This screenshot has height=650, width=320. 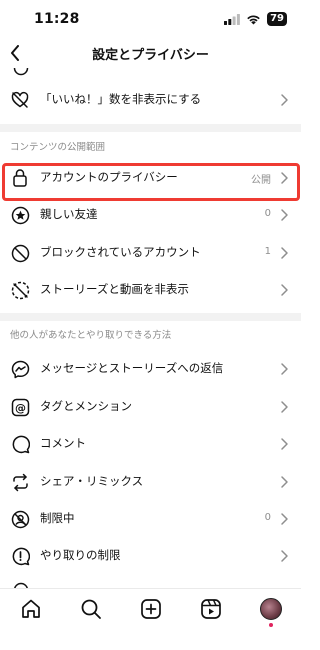 I want to click on profile-avatar, so click(x=271, y=609).